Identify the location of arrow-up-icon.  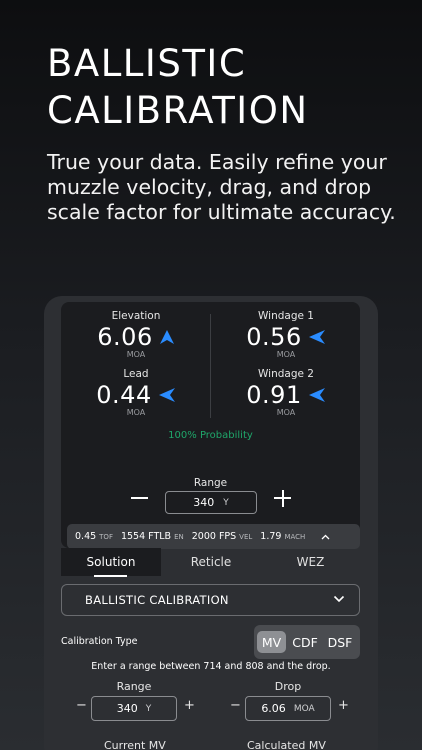
(166, 337).